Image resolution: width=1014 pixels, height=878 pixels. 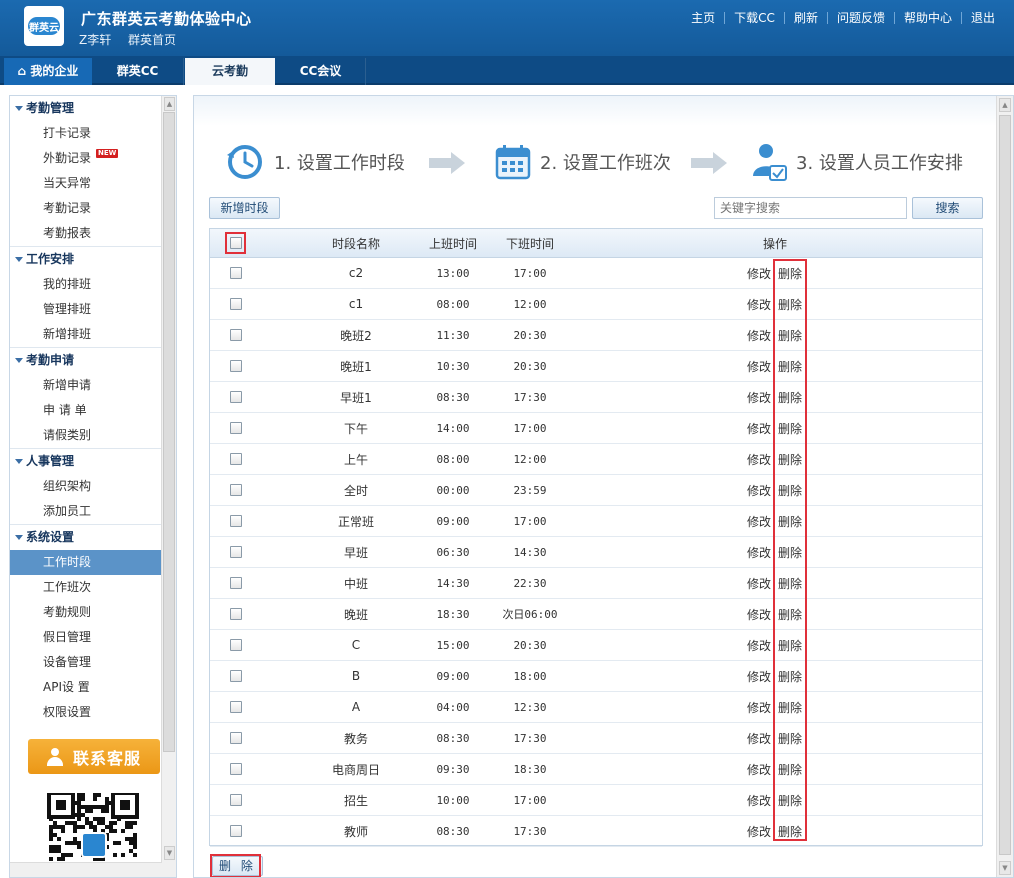 I want to click on link-logout: 退出, so click(x=983, y=17).